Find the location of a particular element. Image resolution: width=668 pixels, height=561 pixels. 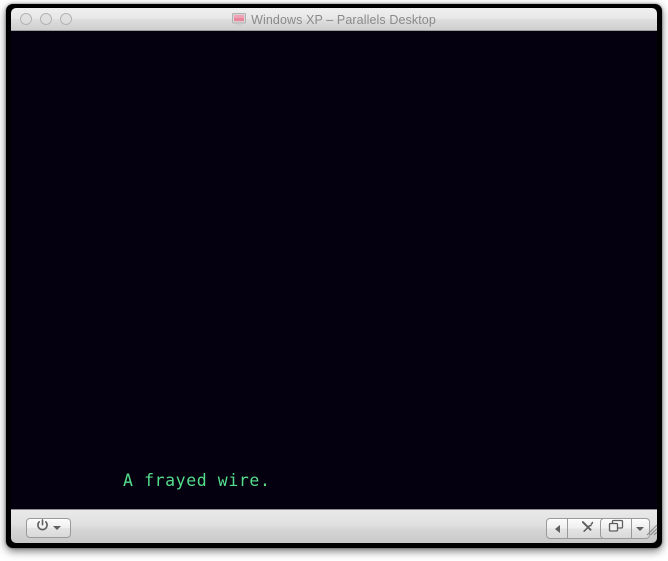

resize-grip-icon is located at coordinates (652, 530).